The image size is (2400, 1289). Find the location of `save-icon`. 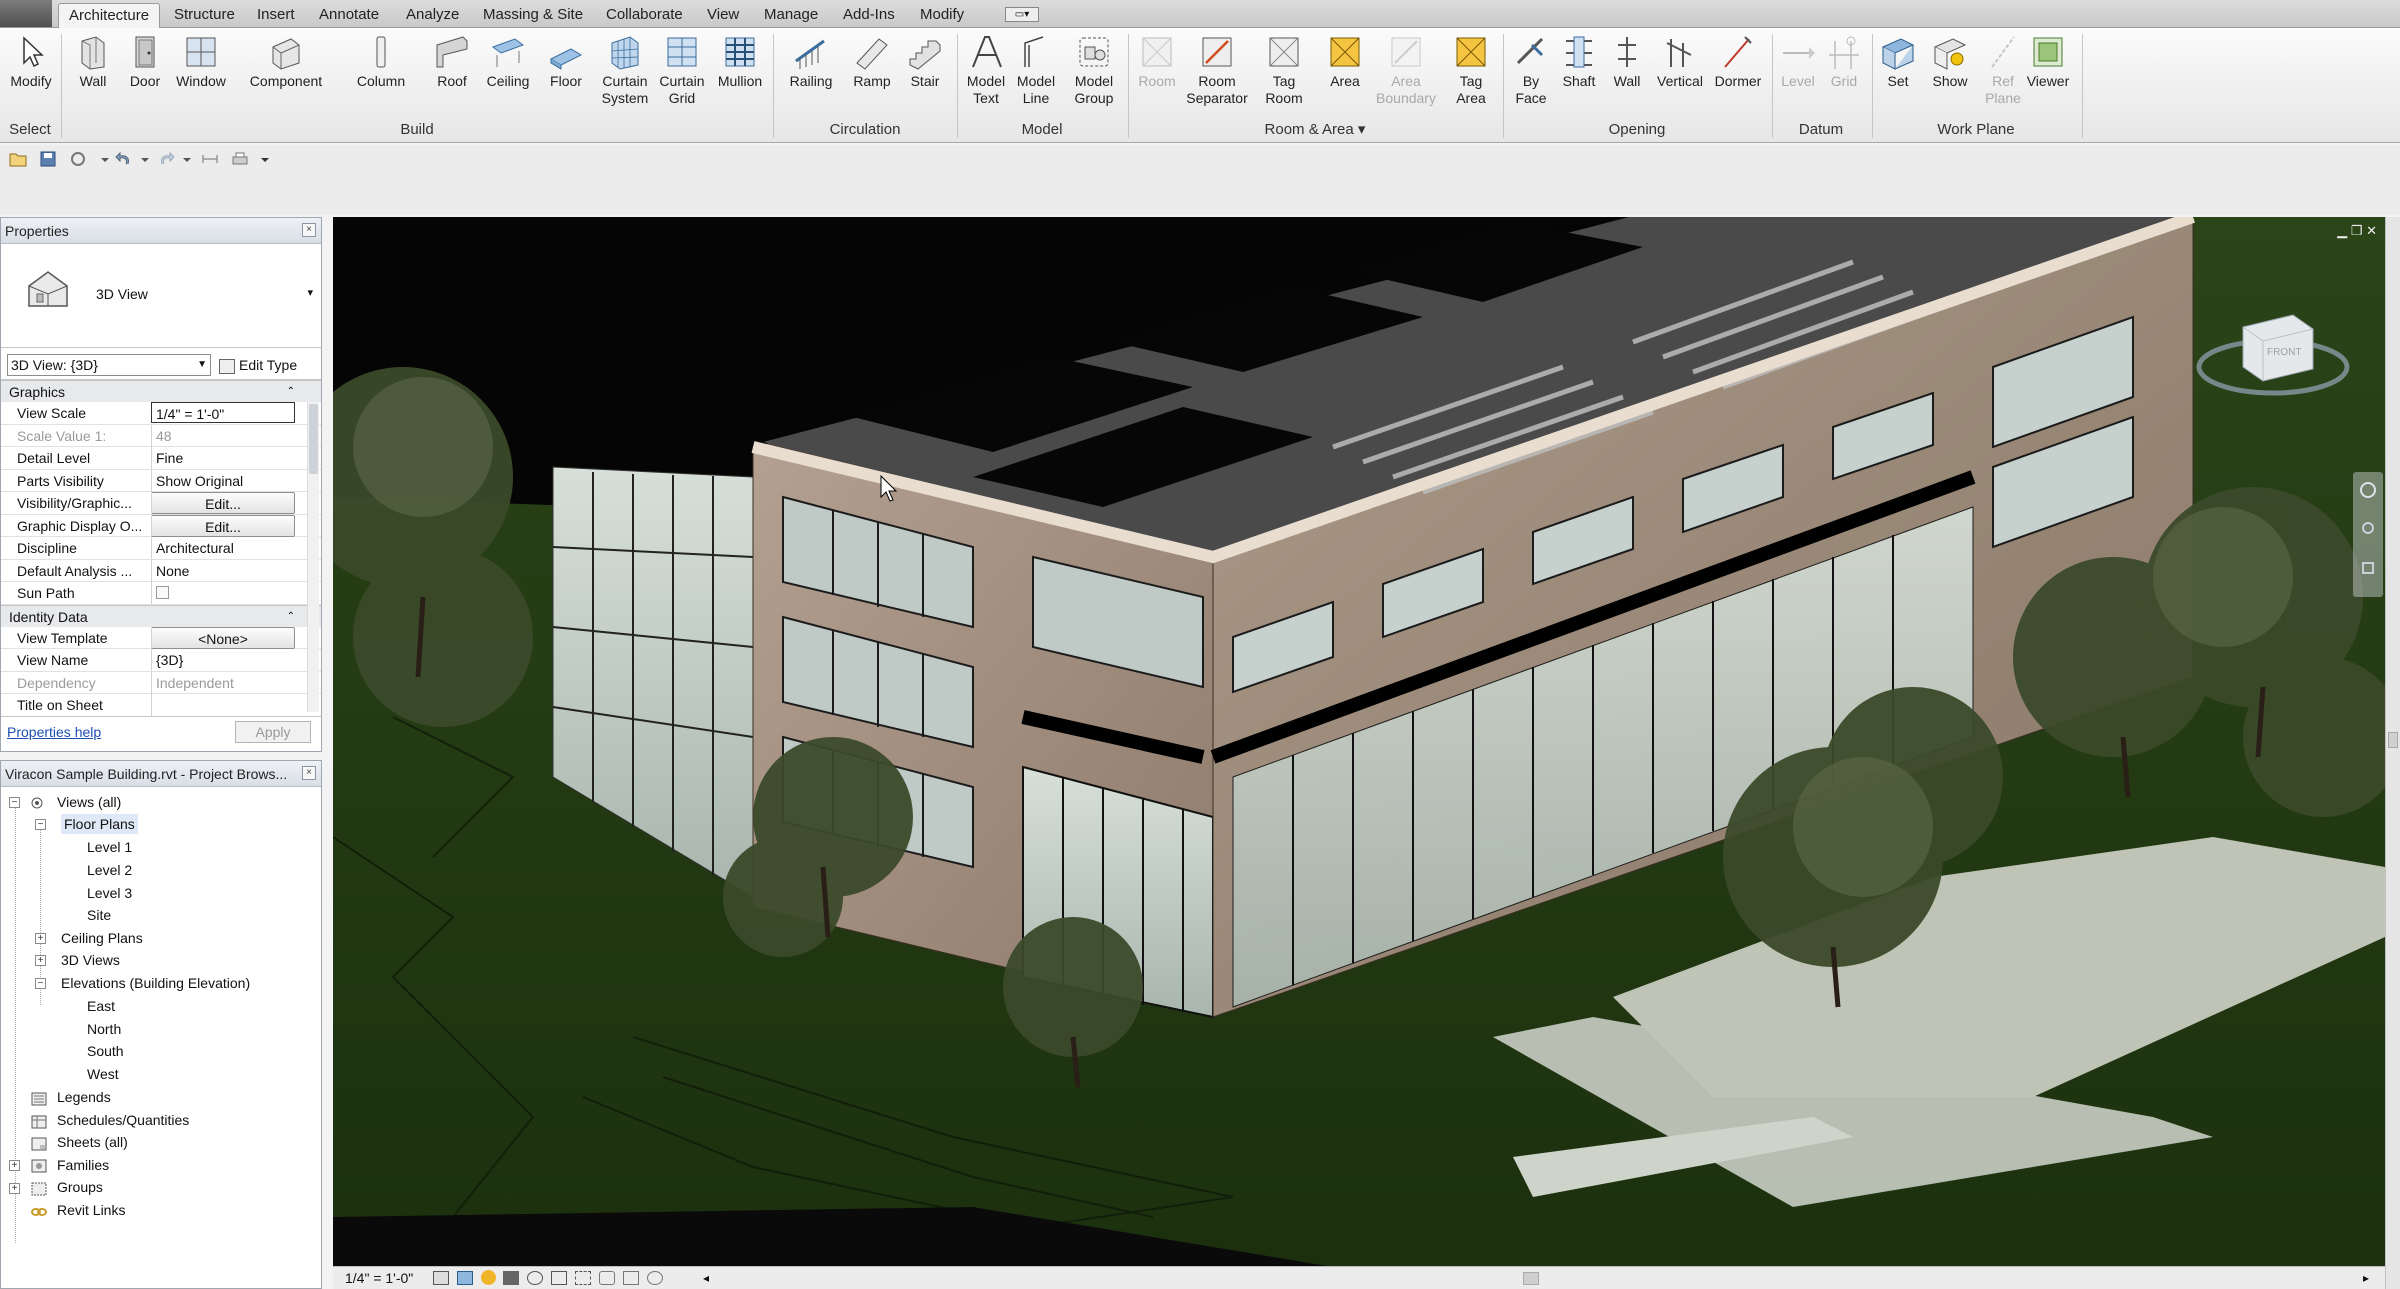

save-icon is located at coordinates (48, 159).